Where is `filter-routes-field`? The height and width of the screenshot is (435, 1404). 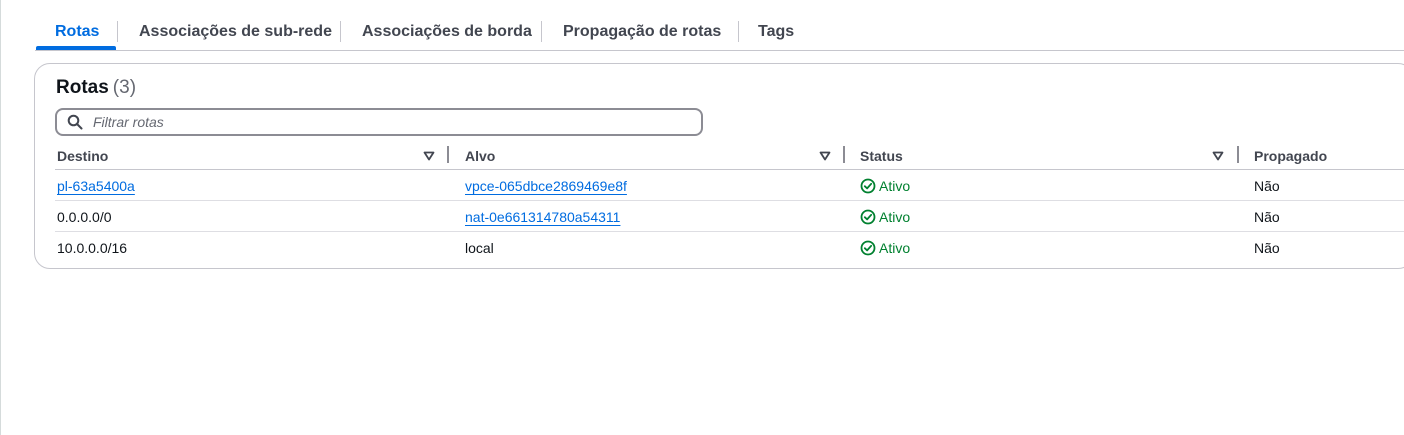 filter-routes-field is located at coordinates (379, 122).